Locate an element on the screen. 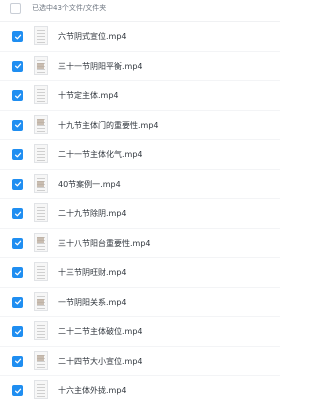 The width and height of the screenshot is (320, 400). file-row: 十九节主体门的重要性.mp4 is located at coordinates (140, 125).